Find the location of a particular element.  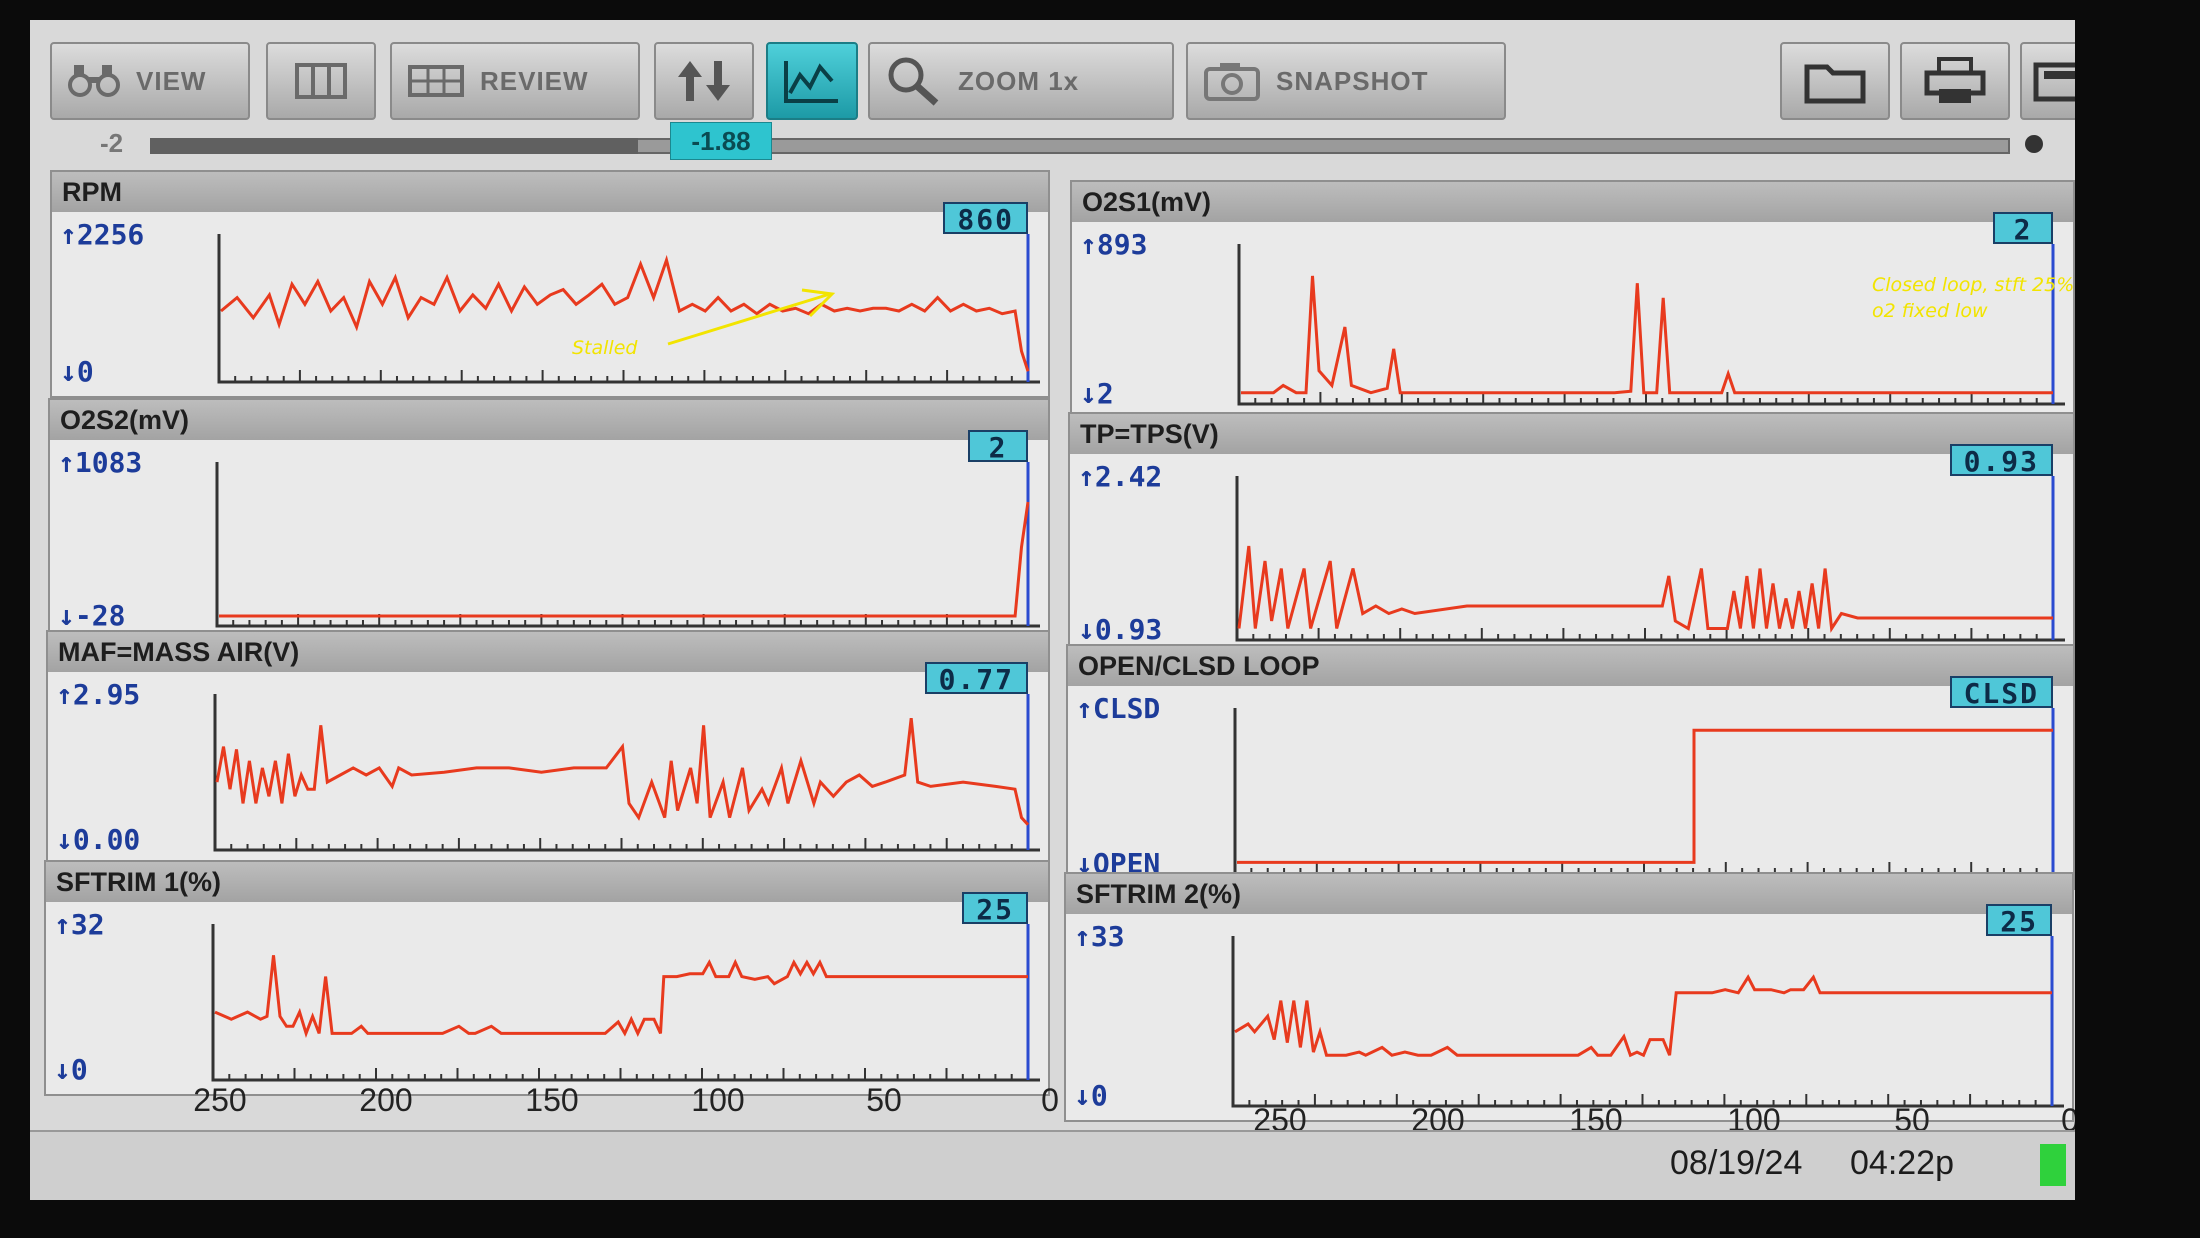

review-button-label: REVIEW is located at coordinates (534, 80).